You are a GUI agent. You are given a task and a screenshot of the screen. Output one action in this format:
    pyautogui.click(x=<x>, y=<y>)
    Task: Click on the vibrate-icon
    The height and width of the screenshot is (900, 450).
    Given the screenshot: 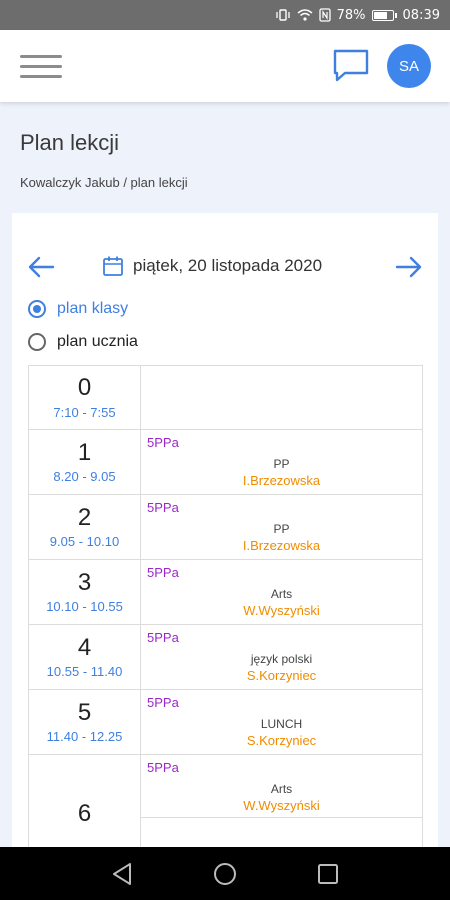 What is the action you would take?
    pyautogui.click(x=283, y=15)
    